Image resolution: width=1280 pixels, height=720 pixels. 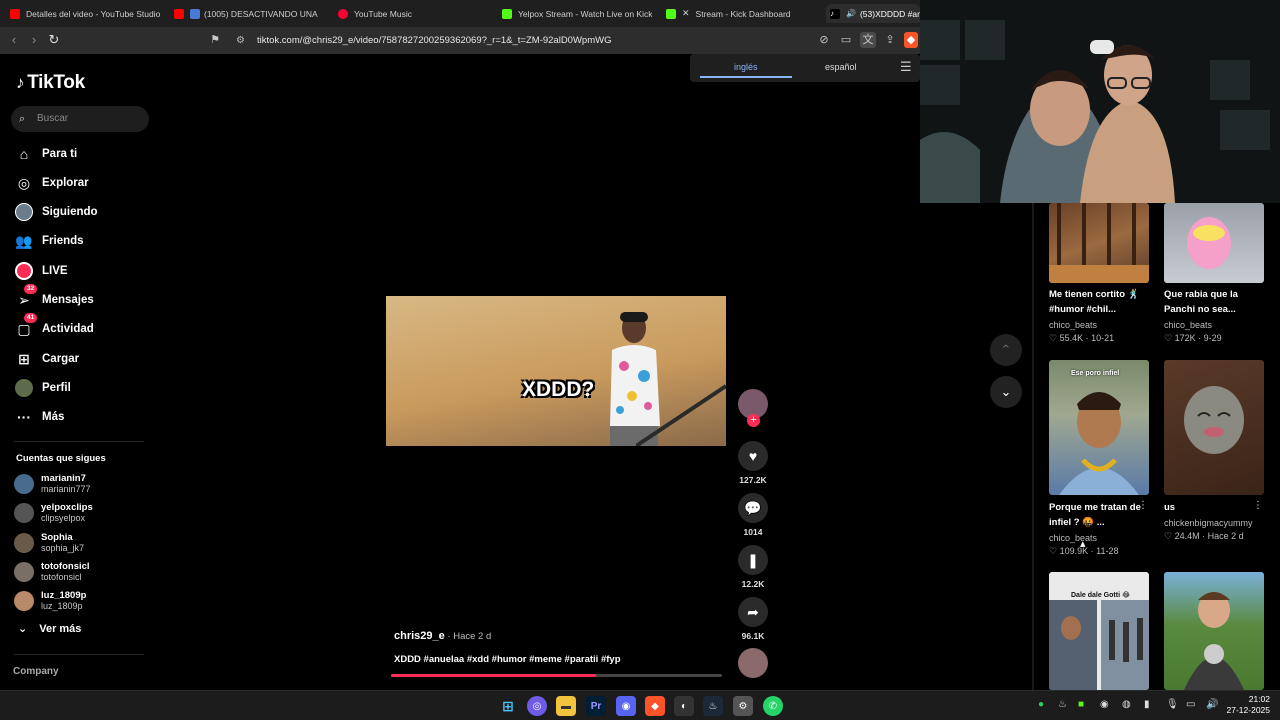 What do you see at coordinates (753, 420) in the screenshot?
I see `follow-plus-icon: +` at bounding box center [753, 420].